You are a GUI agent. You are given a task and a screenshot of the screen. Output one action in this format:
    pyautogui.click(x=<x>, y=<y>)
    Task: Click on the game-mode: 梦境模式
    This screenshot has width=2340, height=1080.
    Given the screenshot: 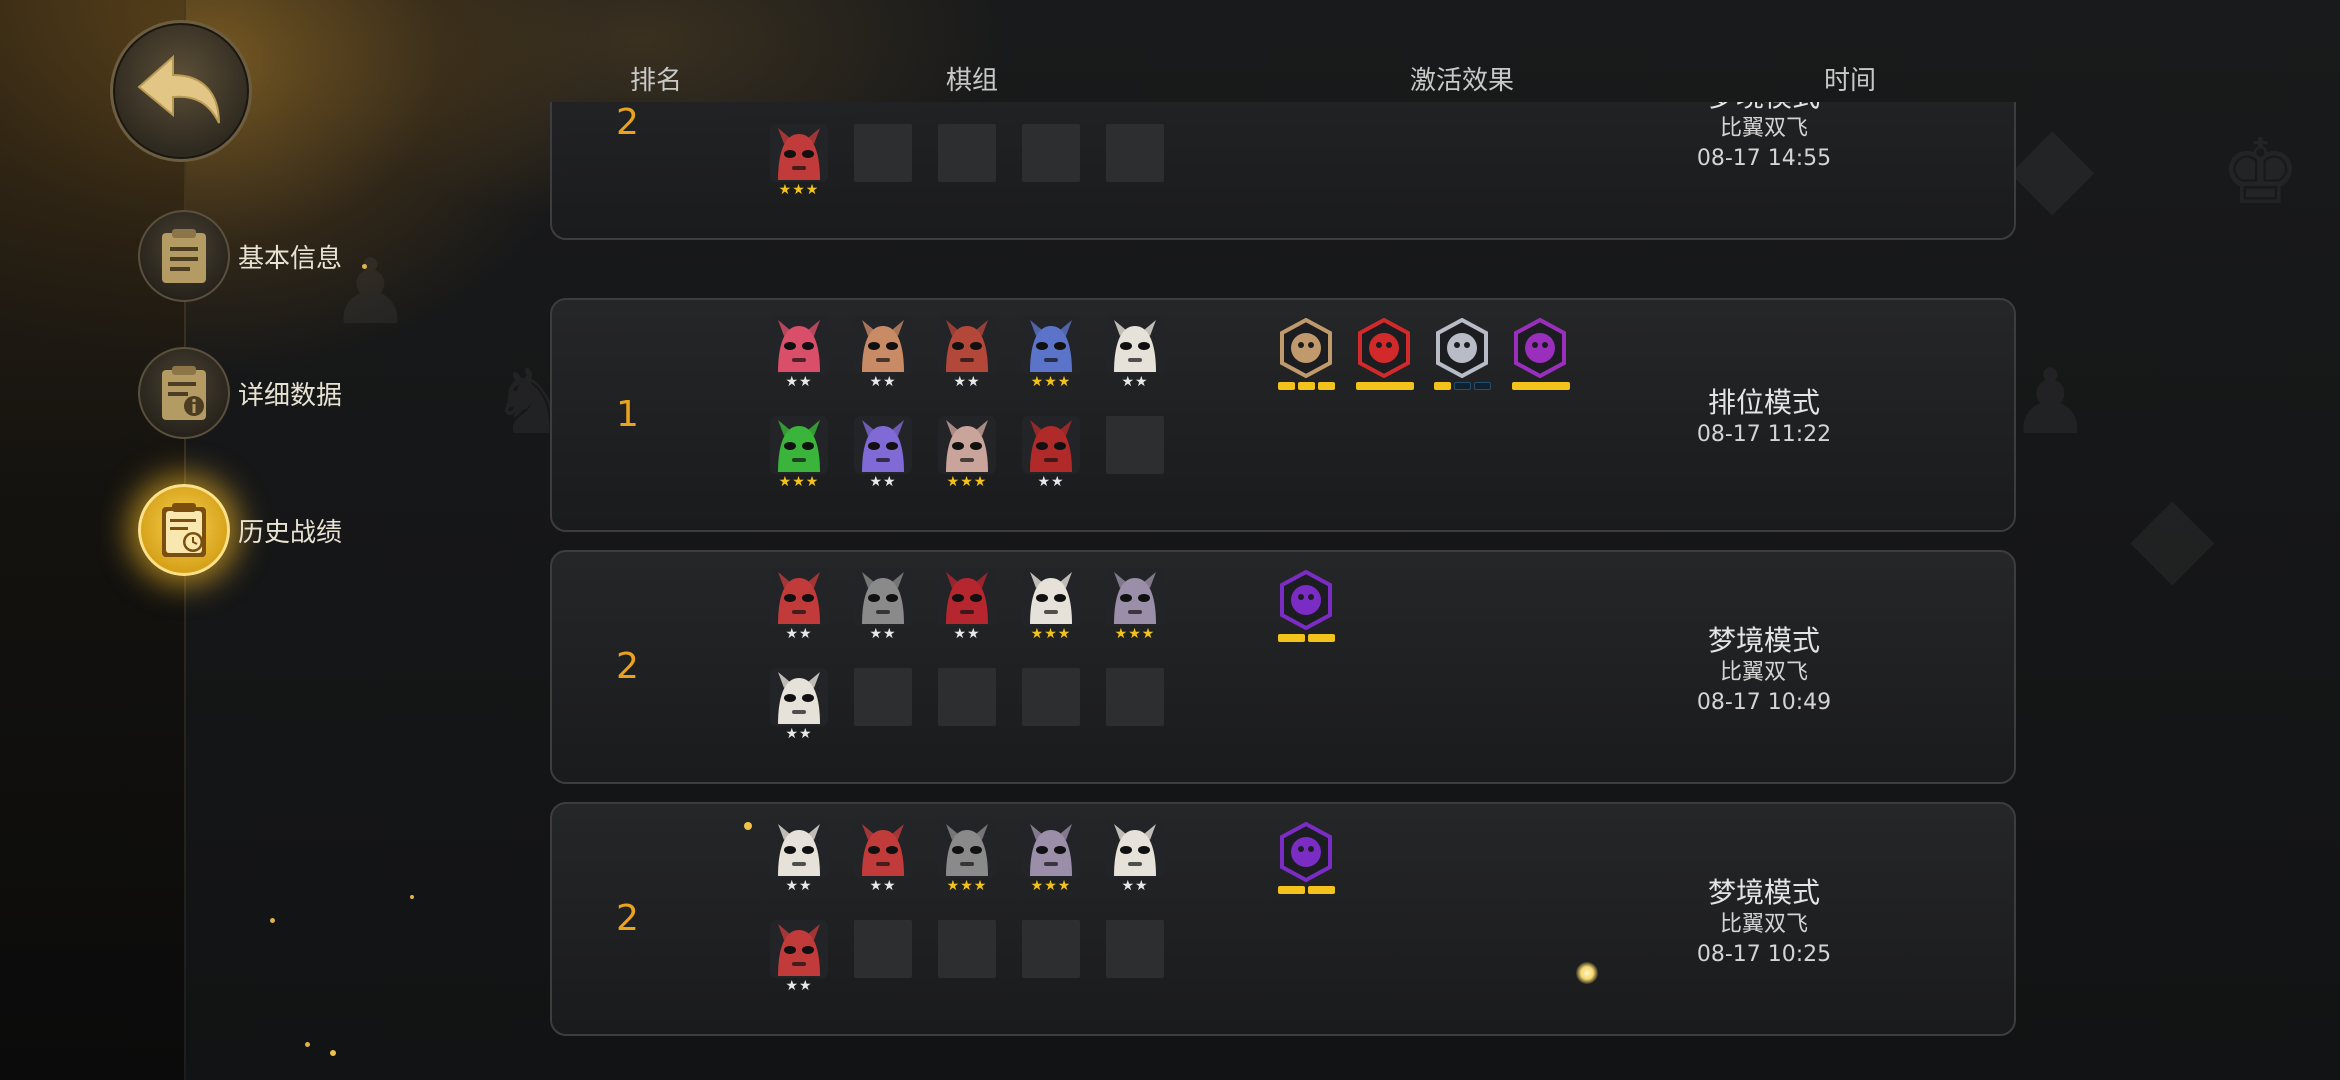 What is the action you would take?
    pyautogui.click(x=1763, y=892)
    